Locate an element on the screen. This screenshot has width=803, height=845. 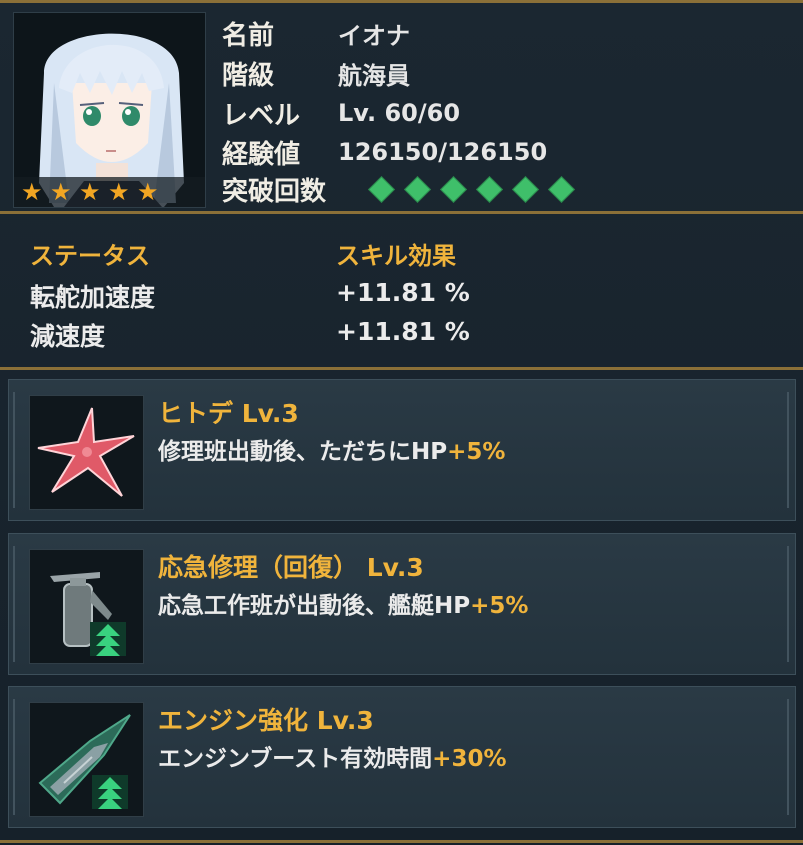
exp-value: 126150/126150 is located at coordinates (443, 152).